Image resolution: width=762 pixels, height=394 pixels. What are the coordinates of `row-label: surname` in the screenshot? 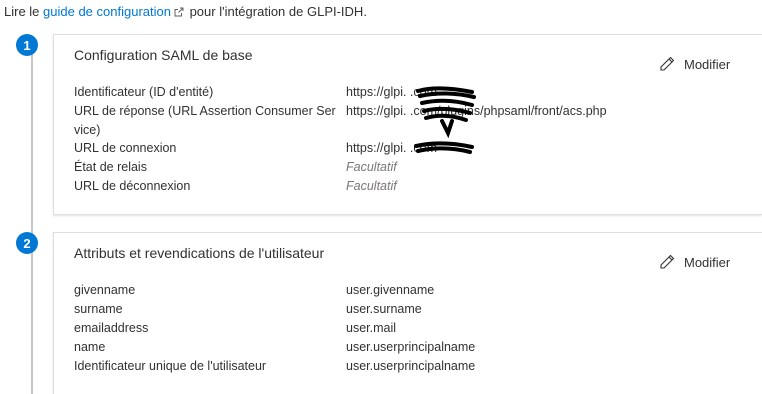 It's located at (98, 309).